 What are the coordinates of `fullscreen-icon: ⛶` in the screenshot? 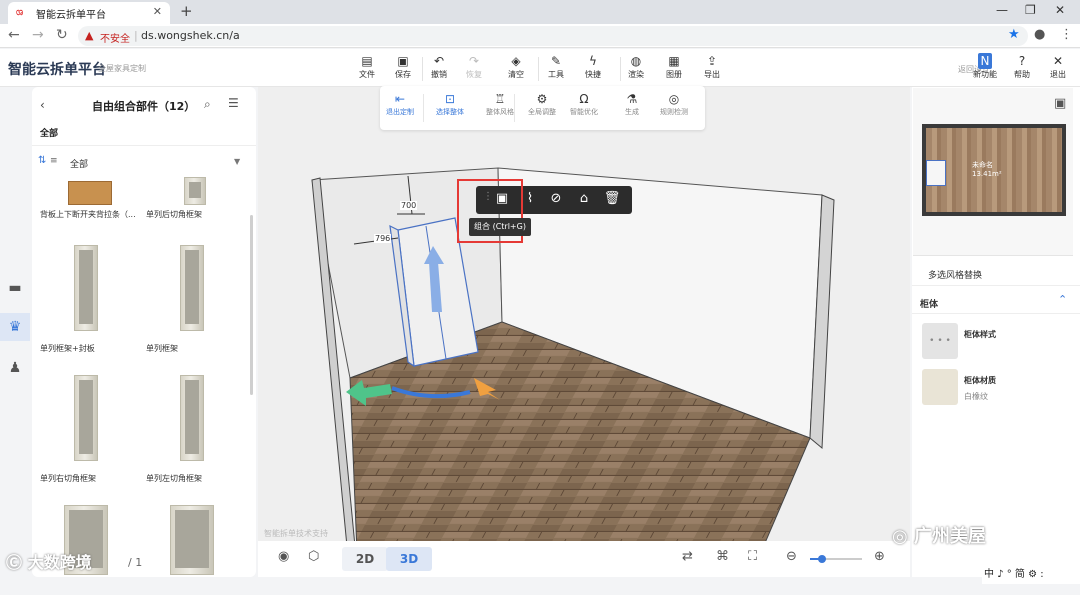 It's located at (752, 556).